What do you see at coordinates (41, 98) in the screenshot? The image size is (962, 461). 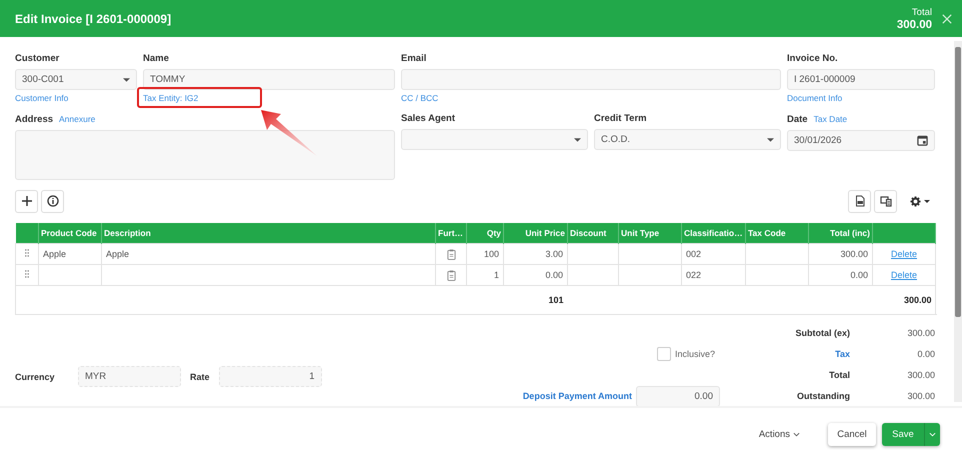 I see `customer-info-link: Customer Info` at bounding box center [41, 98].